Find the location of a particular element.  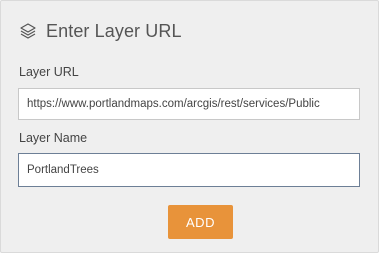

add-button: ADD is located at coordinates (200, 222).